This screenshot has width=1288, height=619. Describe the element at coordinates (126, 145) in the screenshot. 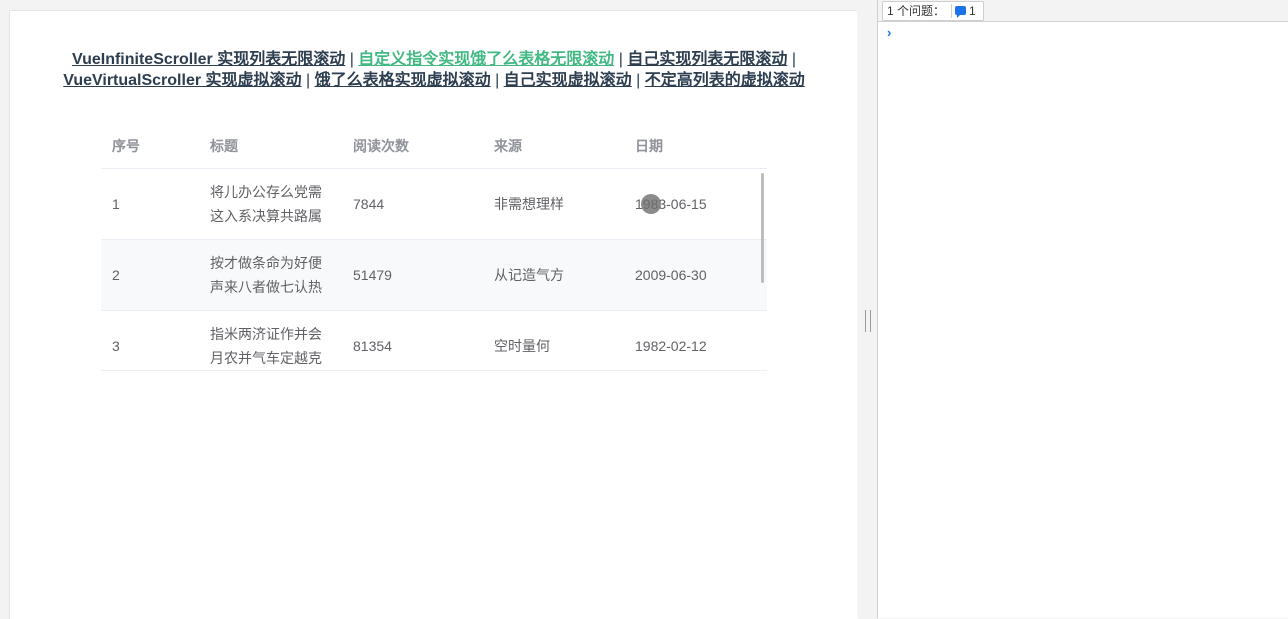

I see `column-header-index: 序号` at that location.